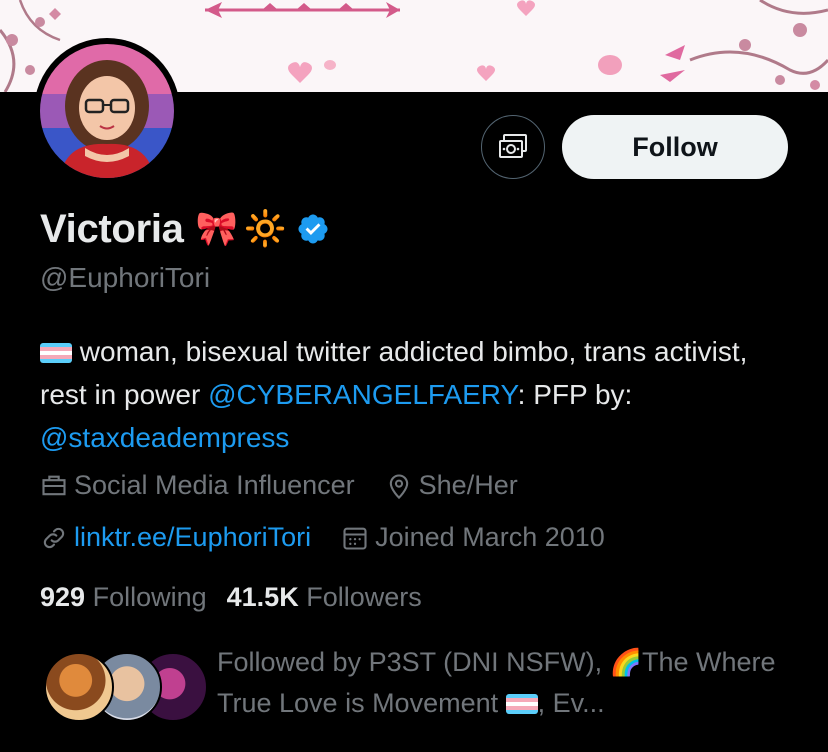 The width and height of the screenshot is (828, 752). Describe the element at coordinates (337, 537) in the screenshot. I see `profile-meta-row: linktr.ee/EuphoriTori Joined March 2010` at that location.